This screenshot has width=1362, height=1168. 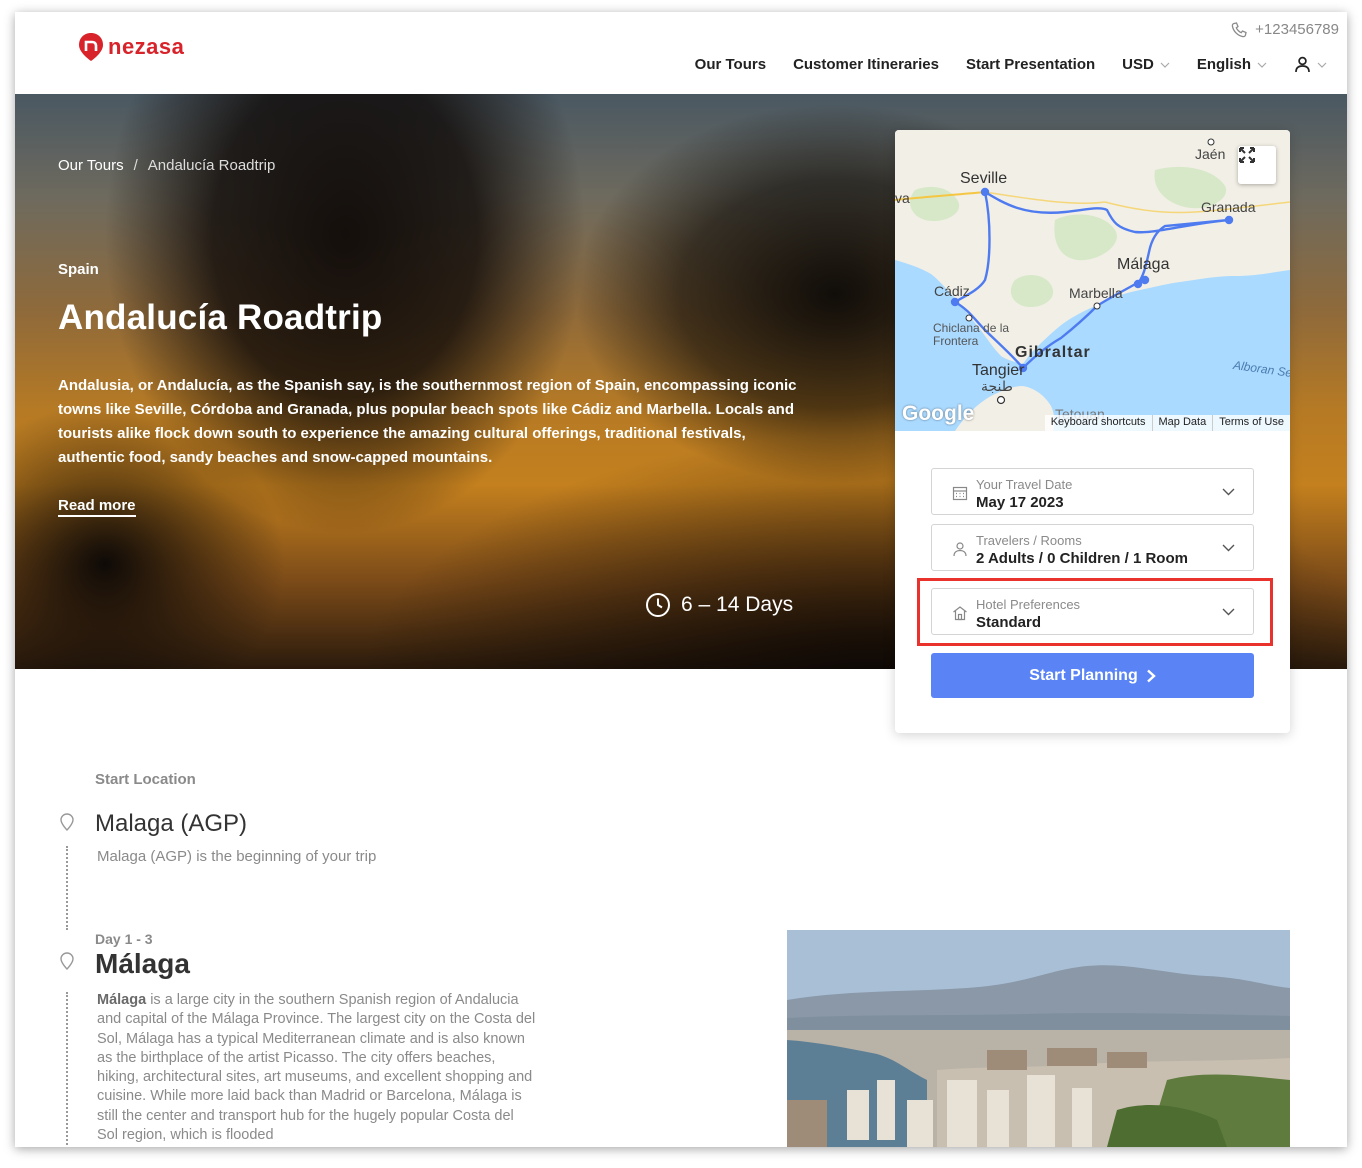 I want to click on currency-dropdown: USD, so click(x=1146, y=64).